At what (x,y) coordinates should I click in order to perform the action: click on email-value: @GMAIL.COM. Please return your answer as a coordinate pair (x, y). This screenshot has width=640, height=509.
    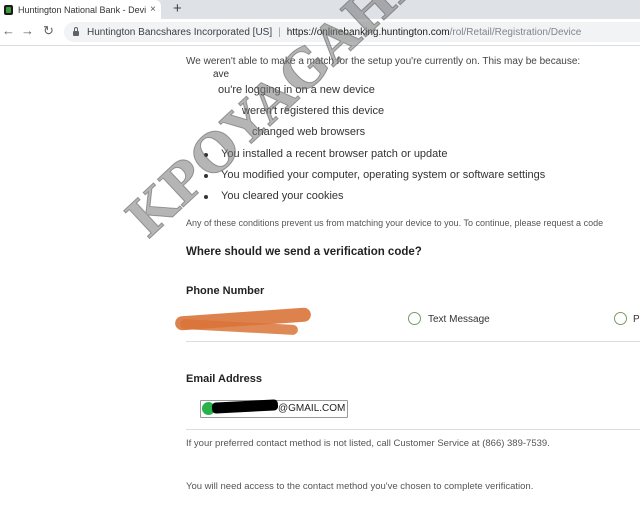
    Looking at the image, I should click on (311, 408).